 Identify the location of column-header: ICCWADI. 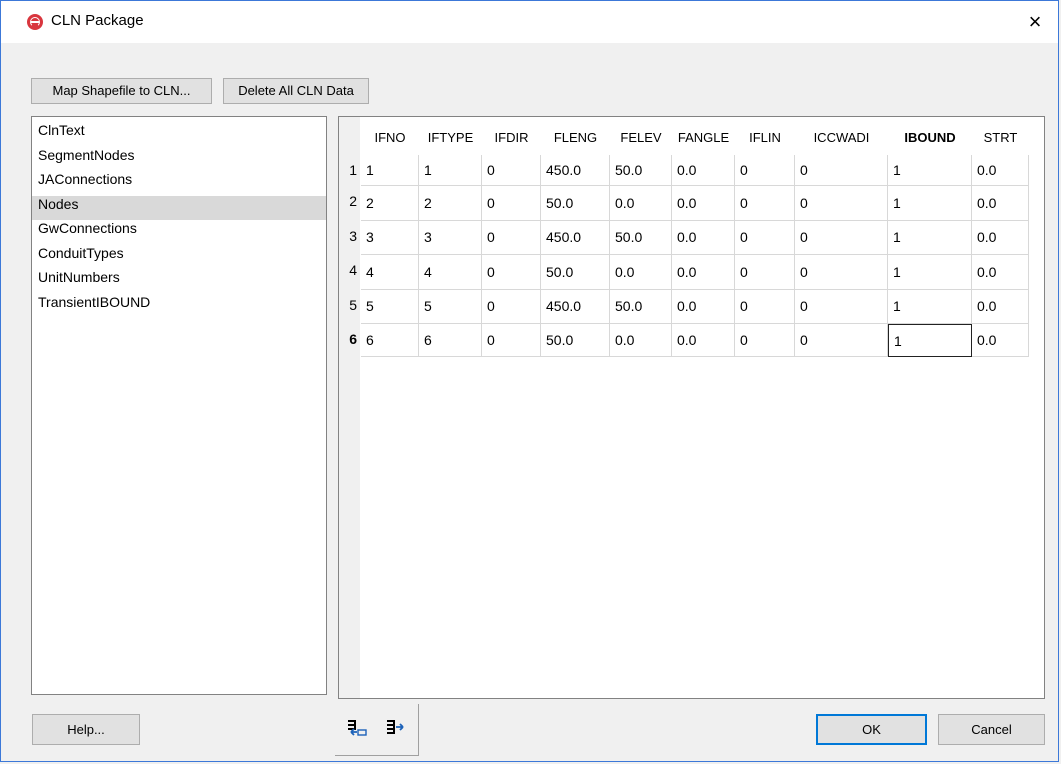
(841, 137).